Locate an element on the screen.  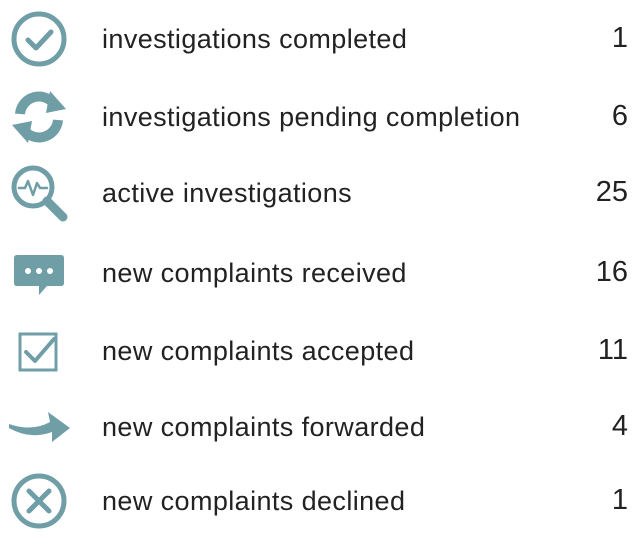
stat-row-complaints-accepted: new complaints accepted 11 is located at coordinates (316, 356).